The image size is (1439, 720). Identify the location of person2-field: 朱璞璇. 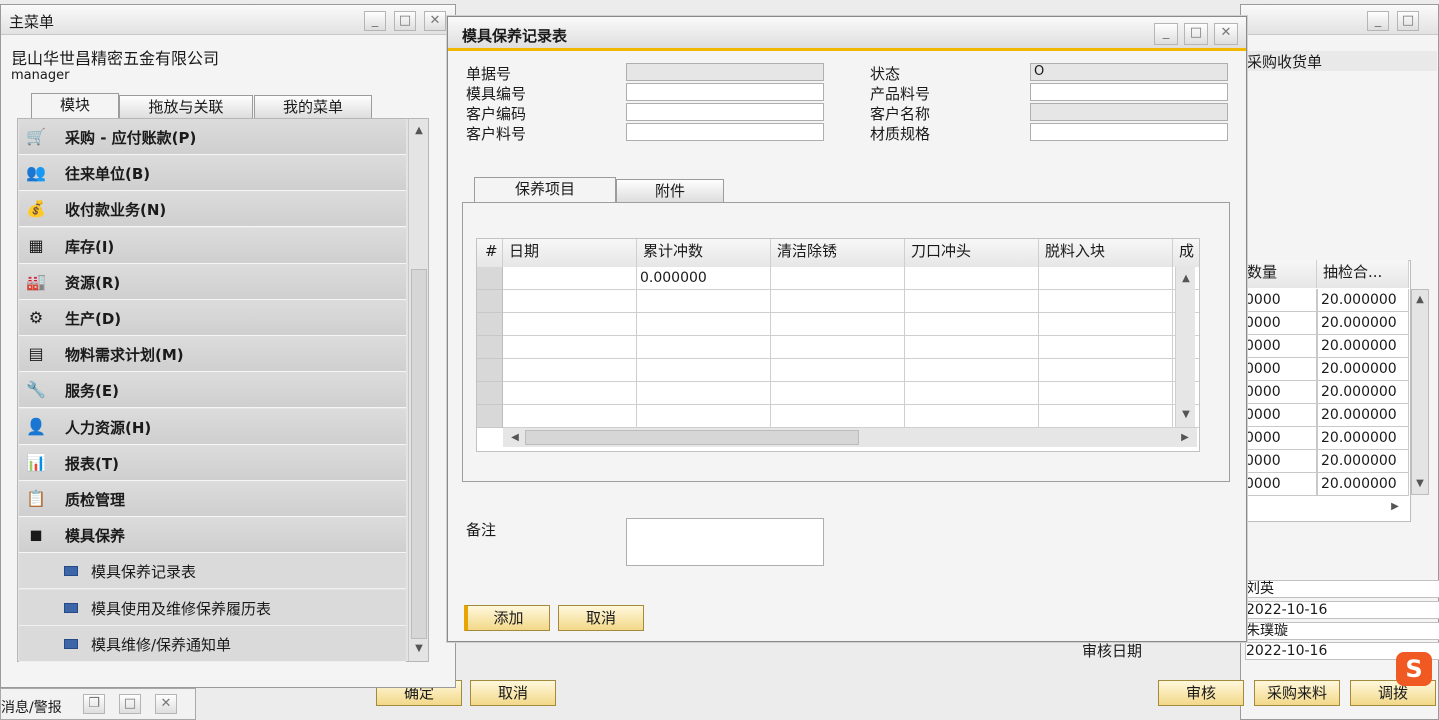
(1342, 631).